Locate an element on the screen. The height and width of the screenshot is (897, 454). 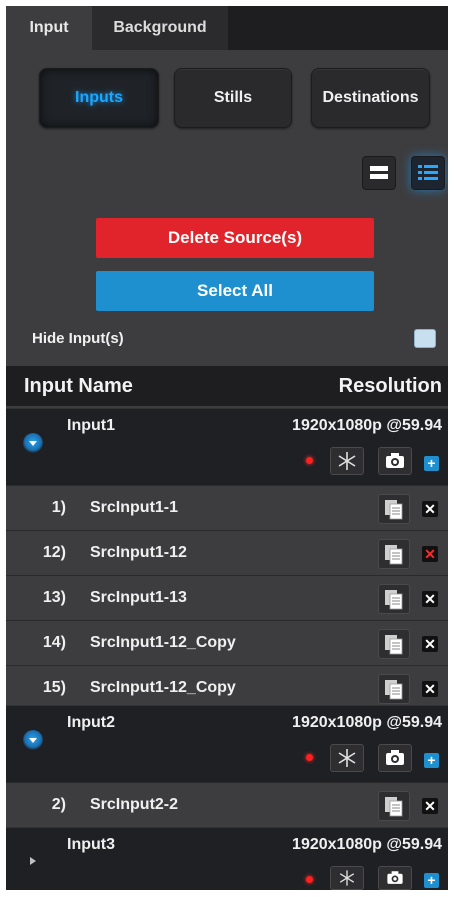
hide-inputs-checkbox is located at coordinates (425, 338).